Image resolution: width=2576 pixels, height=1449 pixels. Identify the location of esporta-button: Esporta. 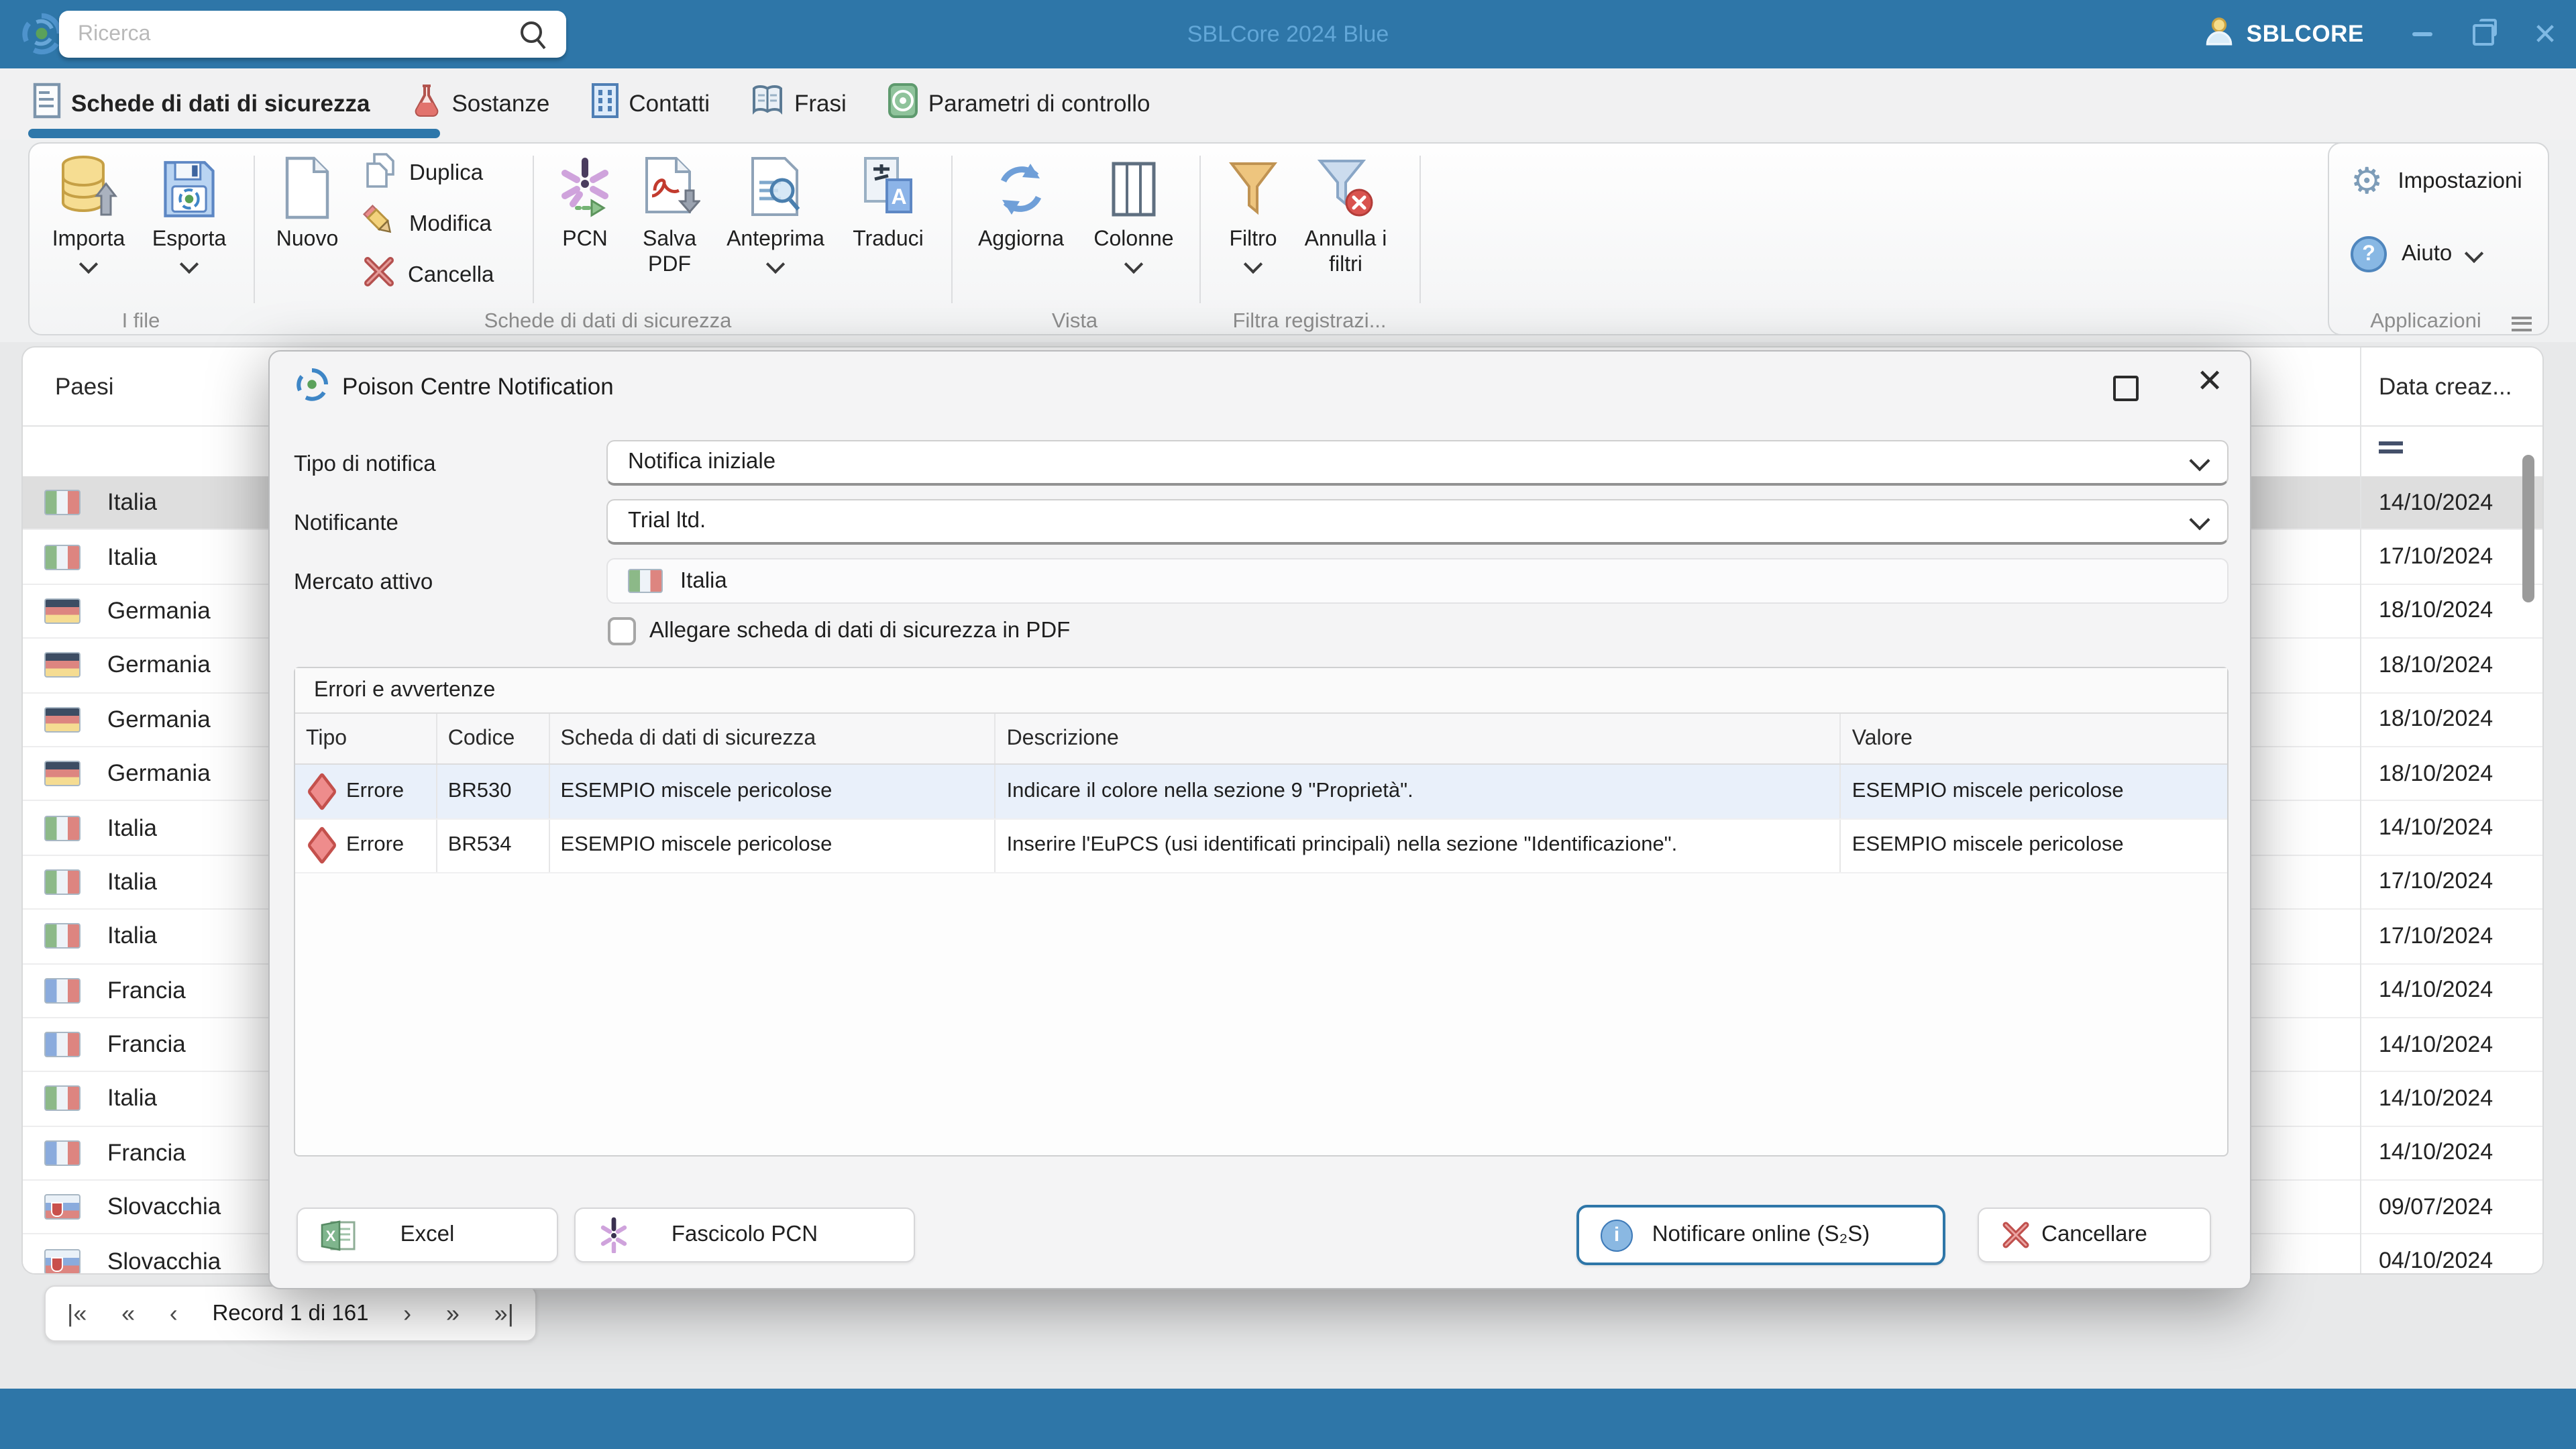
(189, 225).